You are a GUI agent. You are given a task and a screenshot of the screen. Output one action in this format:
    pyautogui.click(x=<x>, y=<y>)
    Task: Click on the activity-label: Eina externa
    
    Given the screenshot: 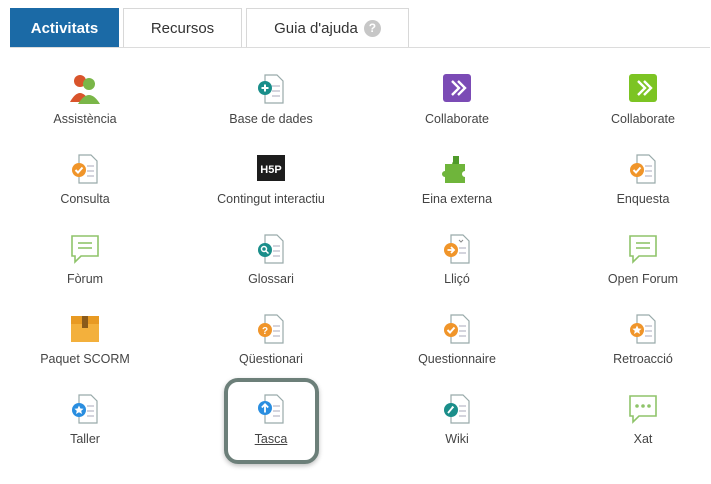 What is the action you would take?
    pyautogui.click(x=457, y=199)
    